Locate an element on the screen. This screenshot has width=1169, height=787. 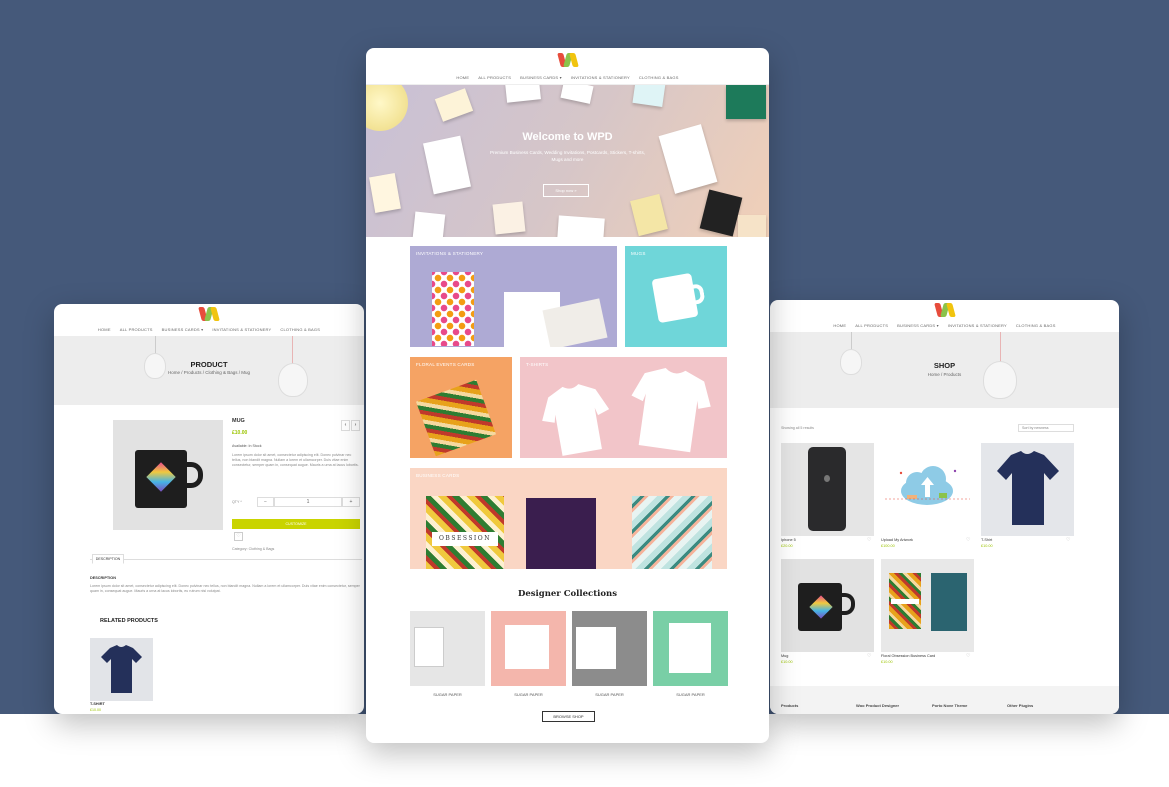
product-category: Category: Clothing & Bags is located at coordinates (253, 549).